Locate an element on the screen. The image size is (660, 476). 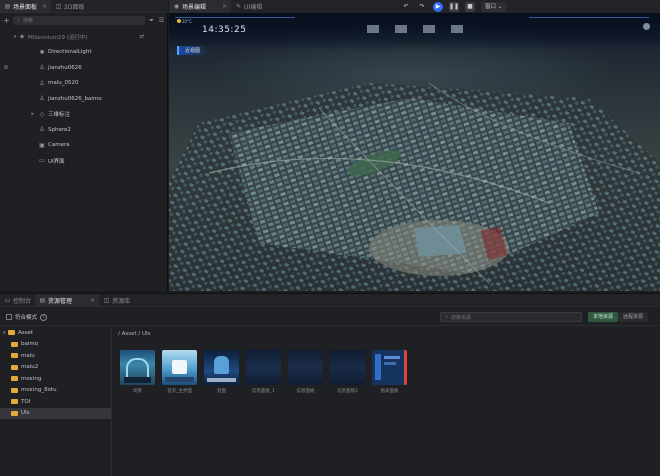
edit-mode-toggle: 符合模式 ? is located at coordinates (27, 317).